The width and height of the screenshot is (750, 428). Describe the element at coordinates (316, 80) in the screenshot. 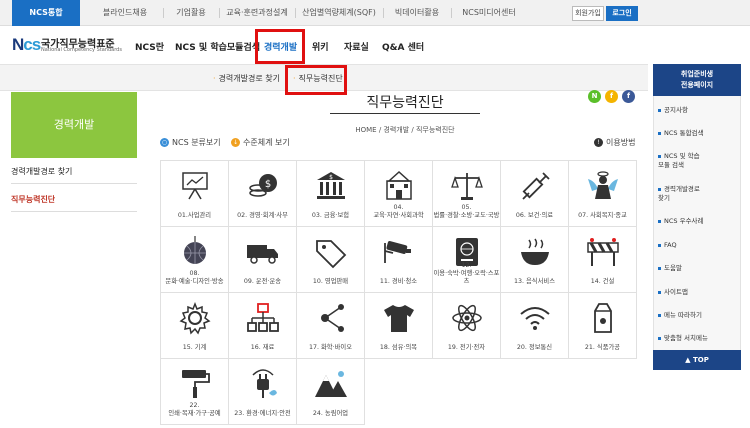

I see `highlight-box-diagnosis` at that location.